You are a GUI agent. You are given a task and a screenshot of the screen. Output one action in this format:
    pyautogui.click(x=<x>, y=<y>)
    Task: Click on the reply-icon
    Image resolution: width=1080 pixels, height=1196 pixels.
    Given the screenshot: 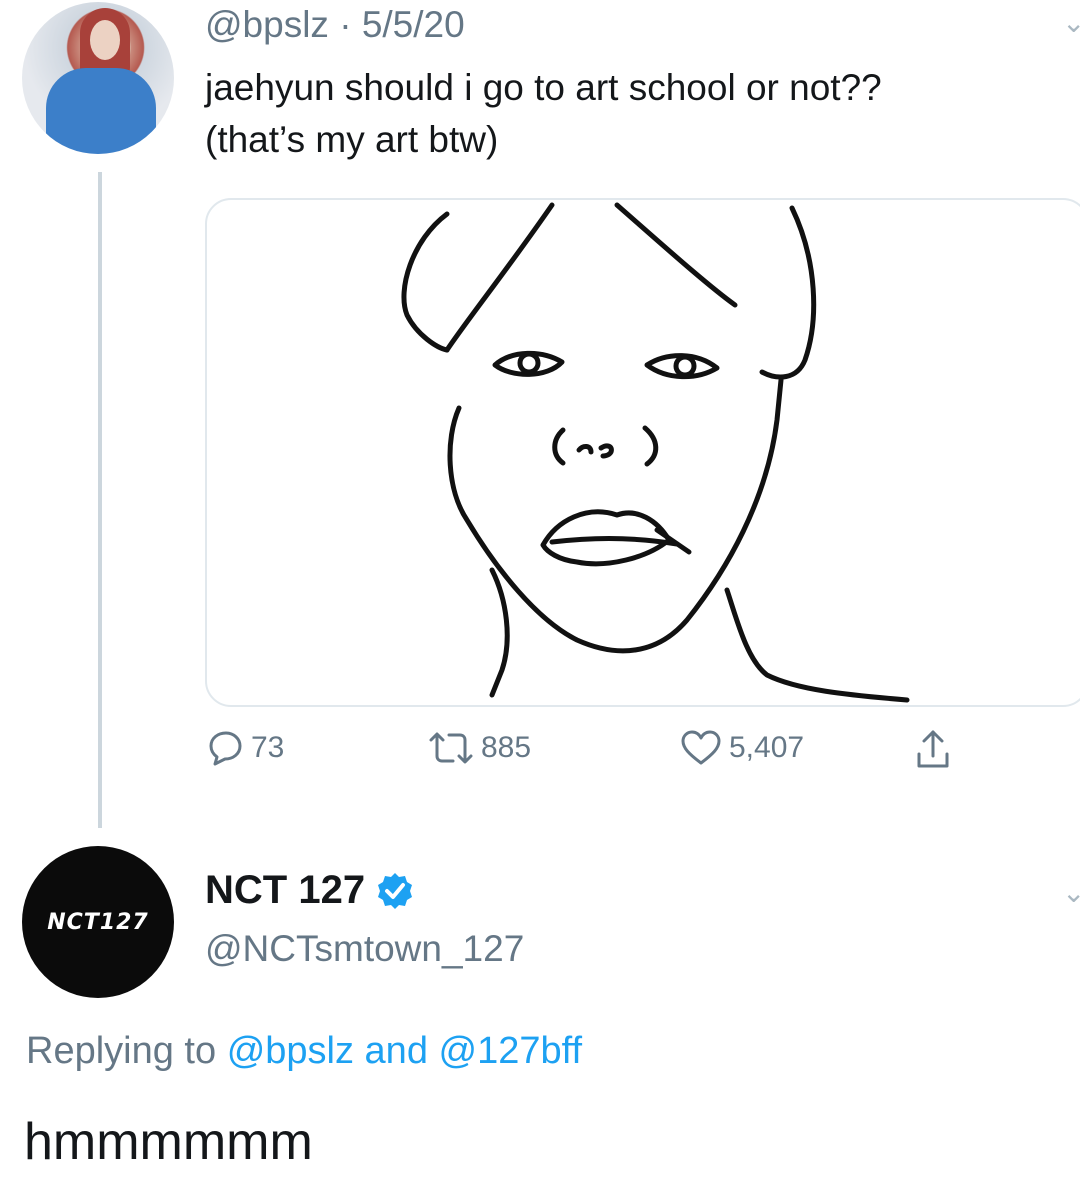 What is the action you would take?
    pyautogui.click(x=225, y=748)
    